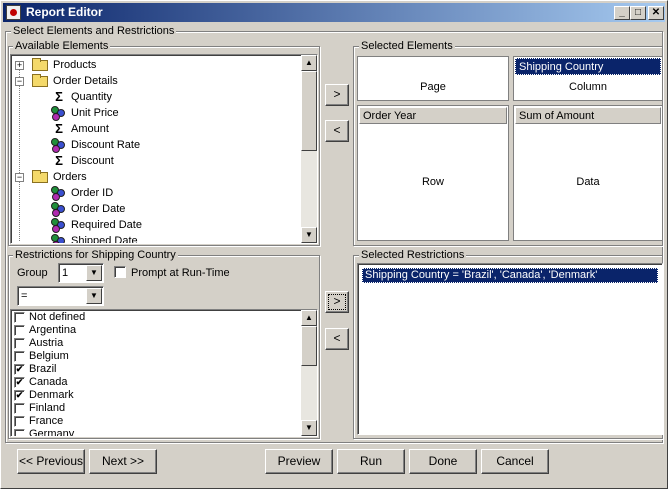 This screenshot has height=489, width=668. What do you see at coordinates (156, 65) in the screenshot?
I see `tree-item: + Products` at bounding box center [156, 65].